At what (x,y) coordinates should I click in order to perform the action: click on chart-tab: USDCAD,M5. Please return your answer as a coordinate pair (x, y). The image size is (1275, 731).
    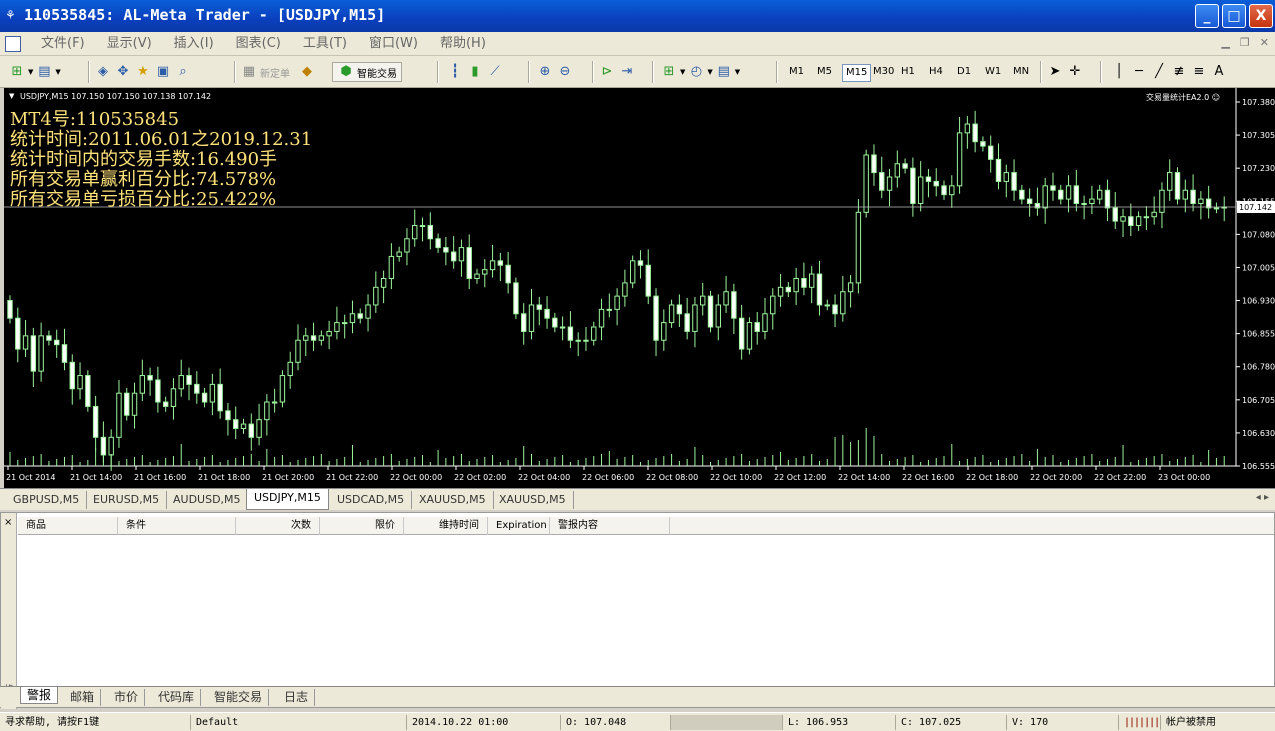
    Looking at the image, I should click on (371, 500).